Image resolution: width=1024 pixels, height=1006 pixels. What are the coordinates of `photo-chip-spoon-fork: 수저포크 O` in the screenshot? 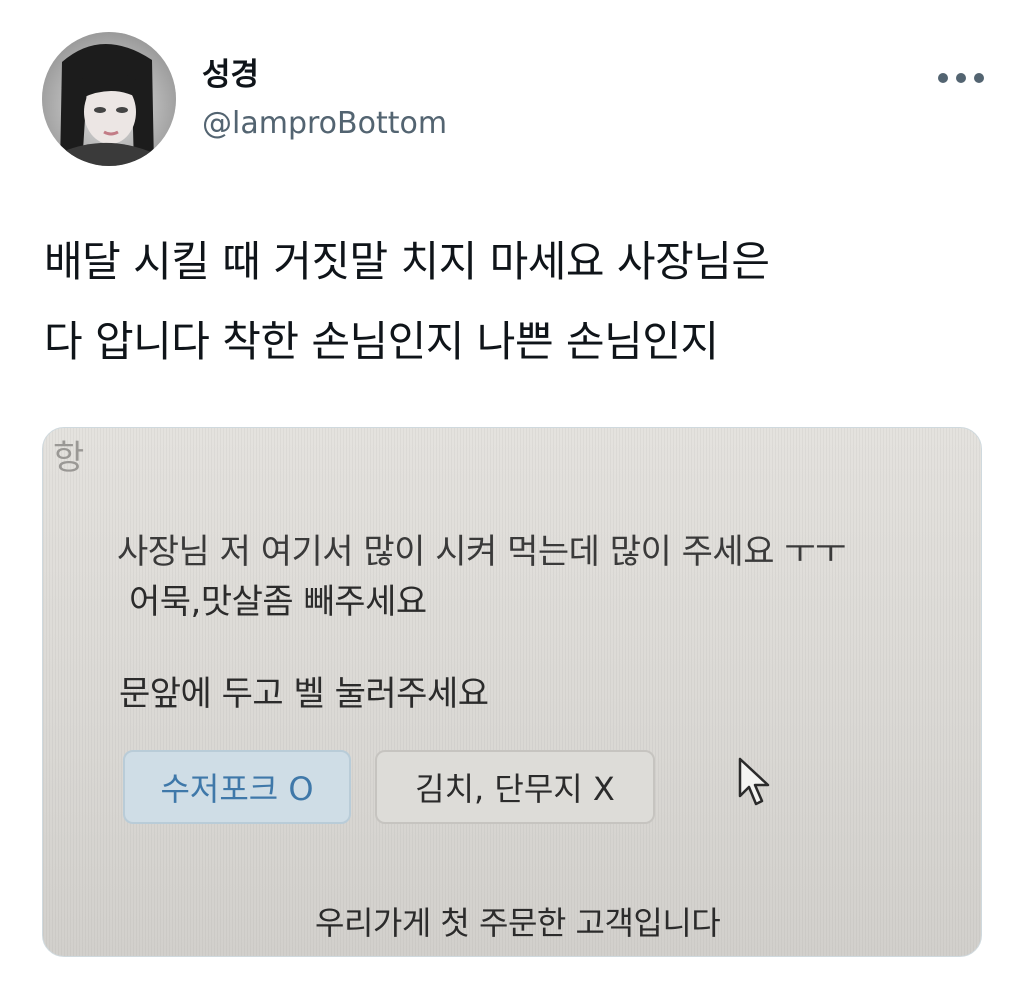 It's located at (237, 787).